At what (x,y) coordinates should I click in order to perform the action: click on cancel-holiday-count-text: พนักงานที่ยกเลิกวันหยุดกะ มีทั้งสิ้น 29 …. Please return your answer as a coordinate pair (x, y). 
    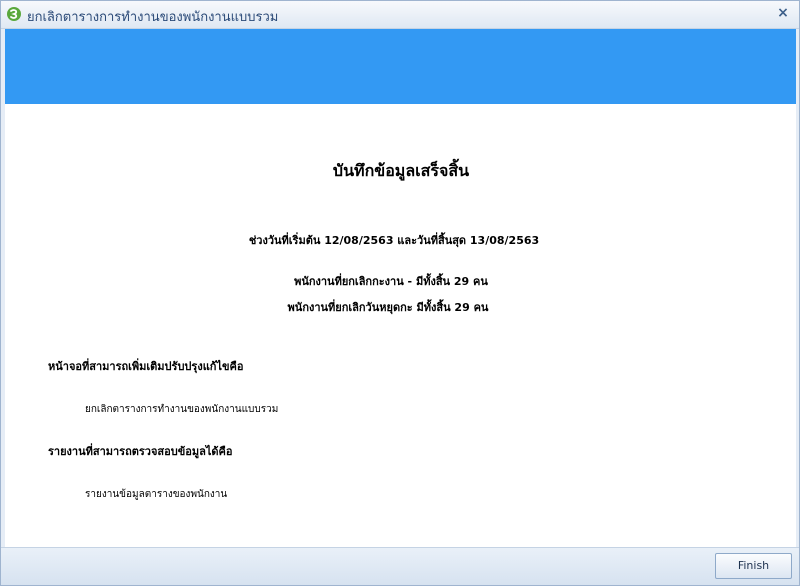
    Looking at the image, I should click on (388, 307).